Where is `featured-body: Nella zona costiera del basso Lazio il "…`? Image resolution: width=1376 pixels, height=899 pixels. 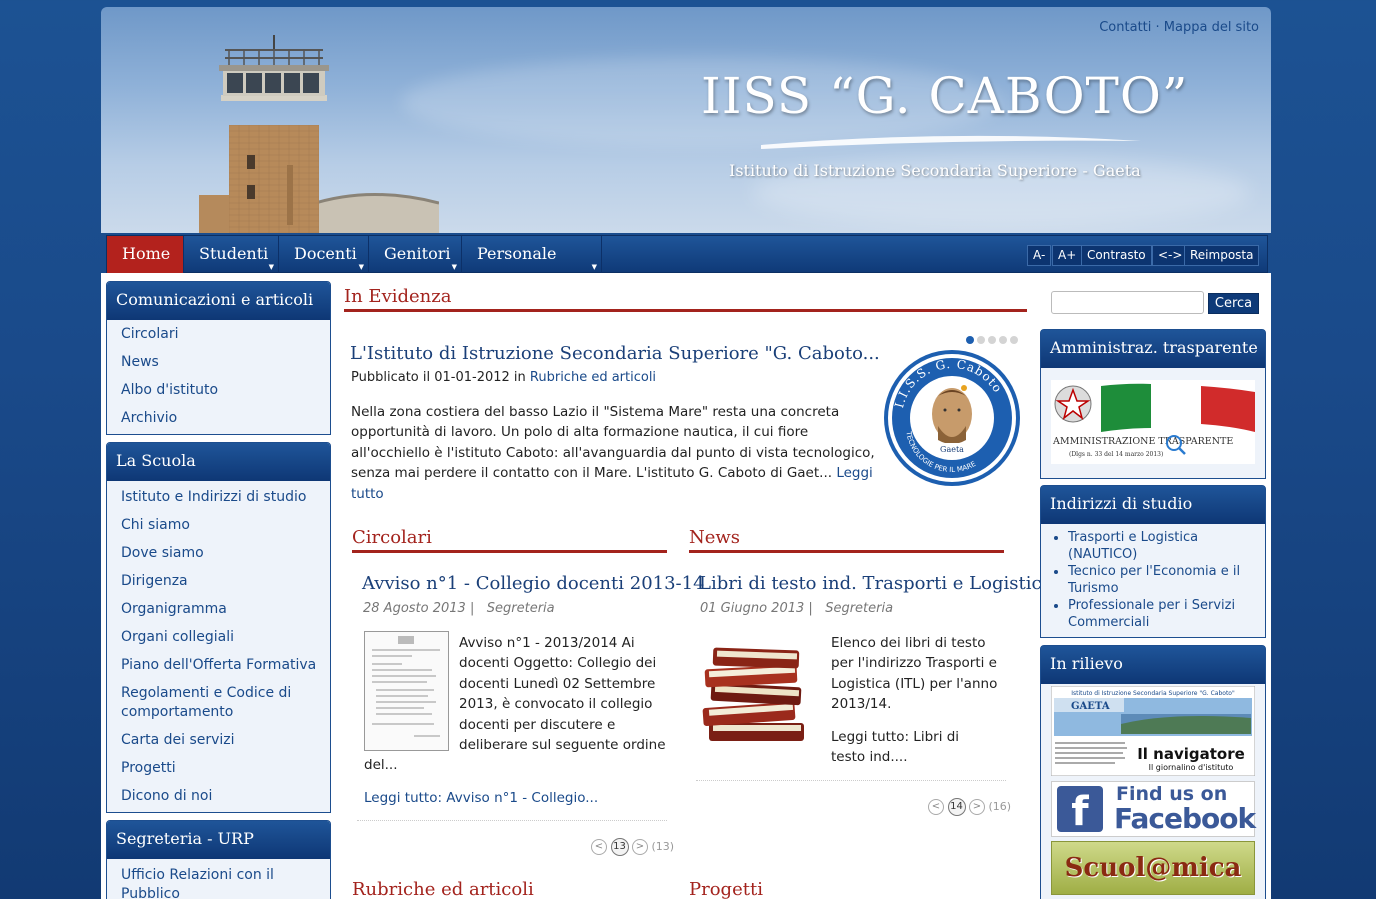 featured-body: Nella zona costiera del basso Lazio il "… is located at coordinates (613, 453).